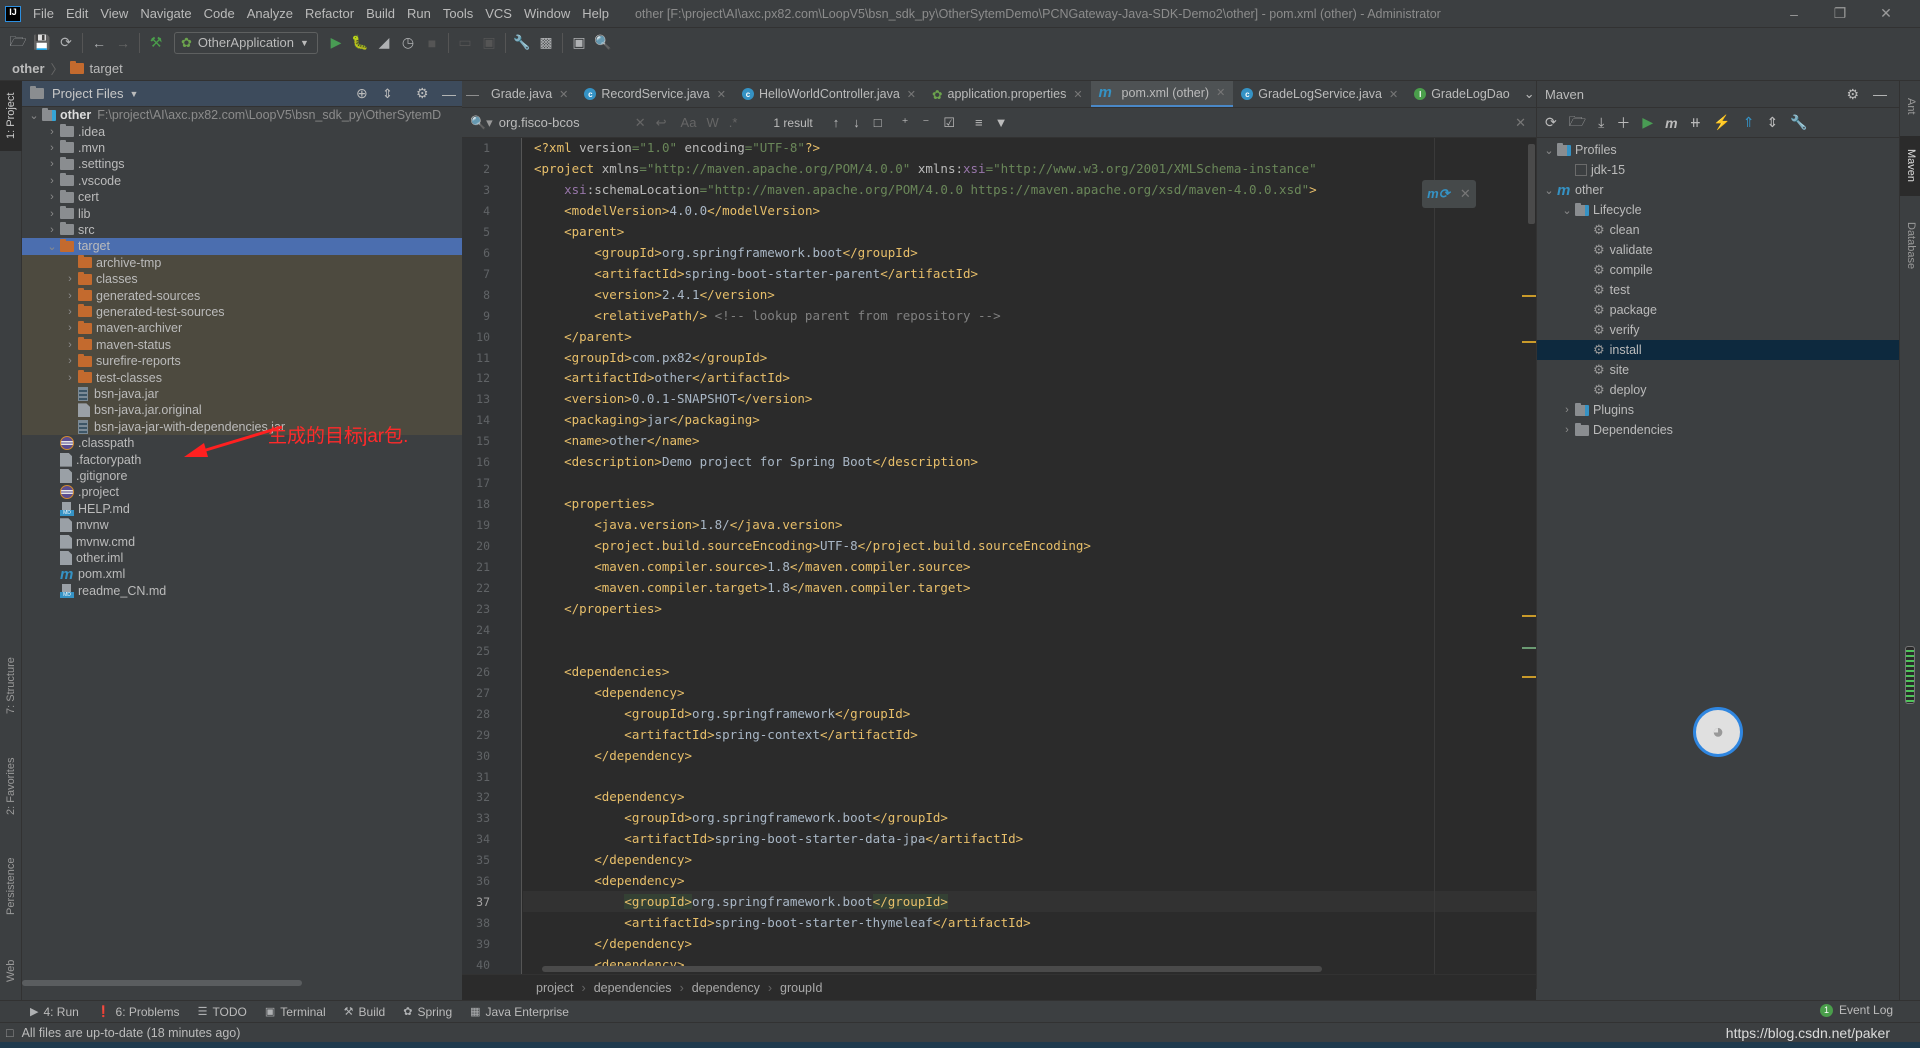 Image resolution: width=1920 pixels, height=1048 pixels. Describe the element at coordinates (1671, 123) in the screenshot. I see `maven-goal-icon: m` at that location.